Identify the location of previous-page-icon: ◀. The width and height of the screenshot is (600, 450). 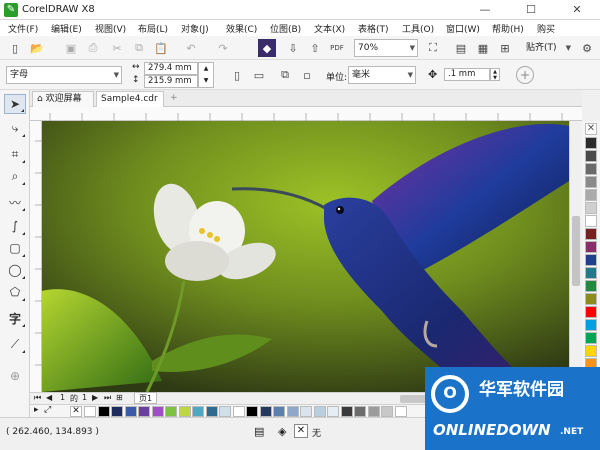
(49, 397).